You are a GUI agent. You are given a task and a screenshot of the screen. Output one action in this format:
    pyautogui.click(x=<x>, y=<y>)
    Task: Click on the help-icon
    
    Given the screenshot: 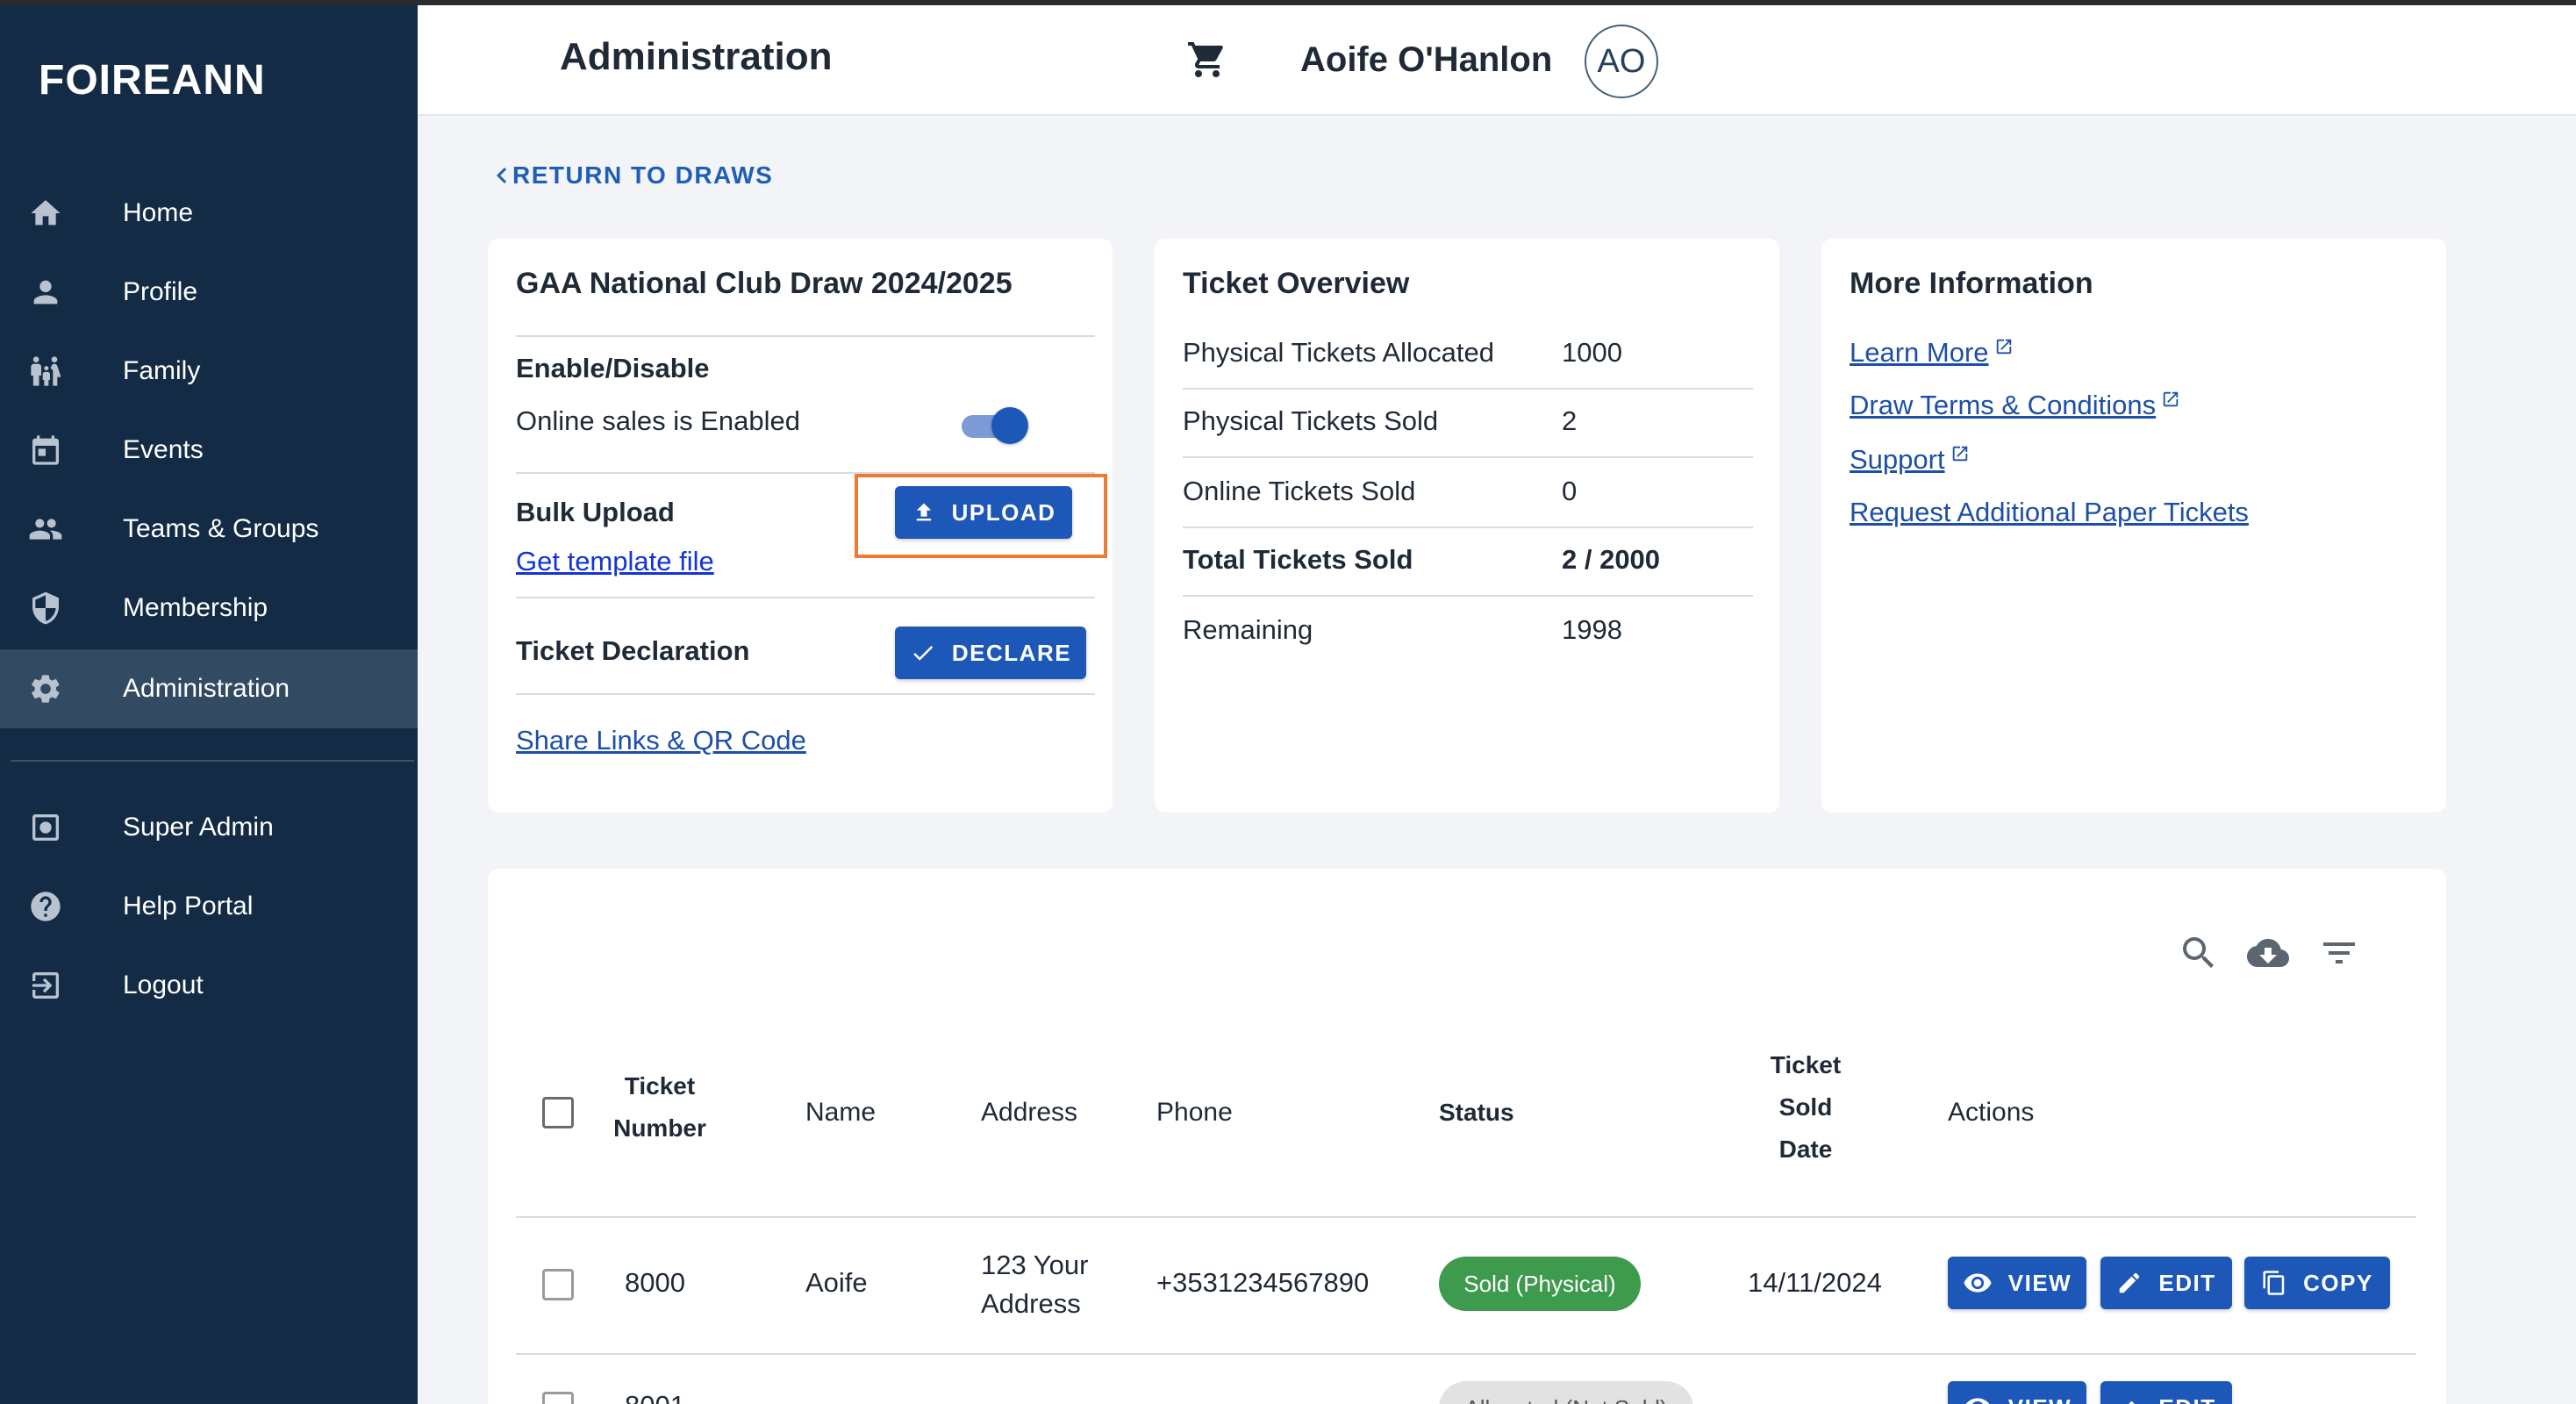 What is the action you would take?
    pyautogui.click(x=45, y=906)
    